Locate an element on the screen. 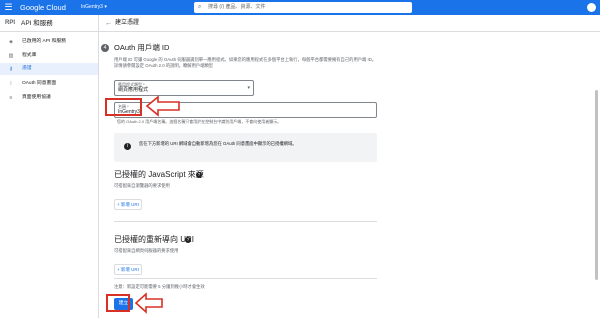  project-selector: InGentry3 ▾ is located at coordinates (94, 7).